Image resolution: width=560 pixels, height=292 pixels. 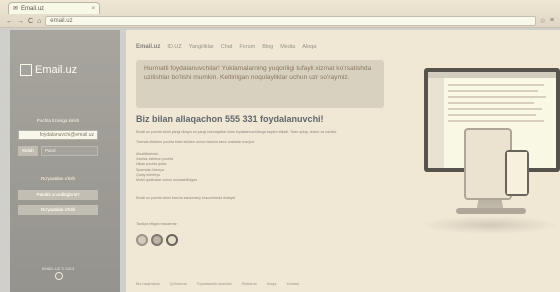 I want to click on logo-text: Email.uz, so click(x=56, y=70).